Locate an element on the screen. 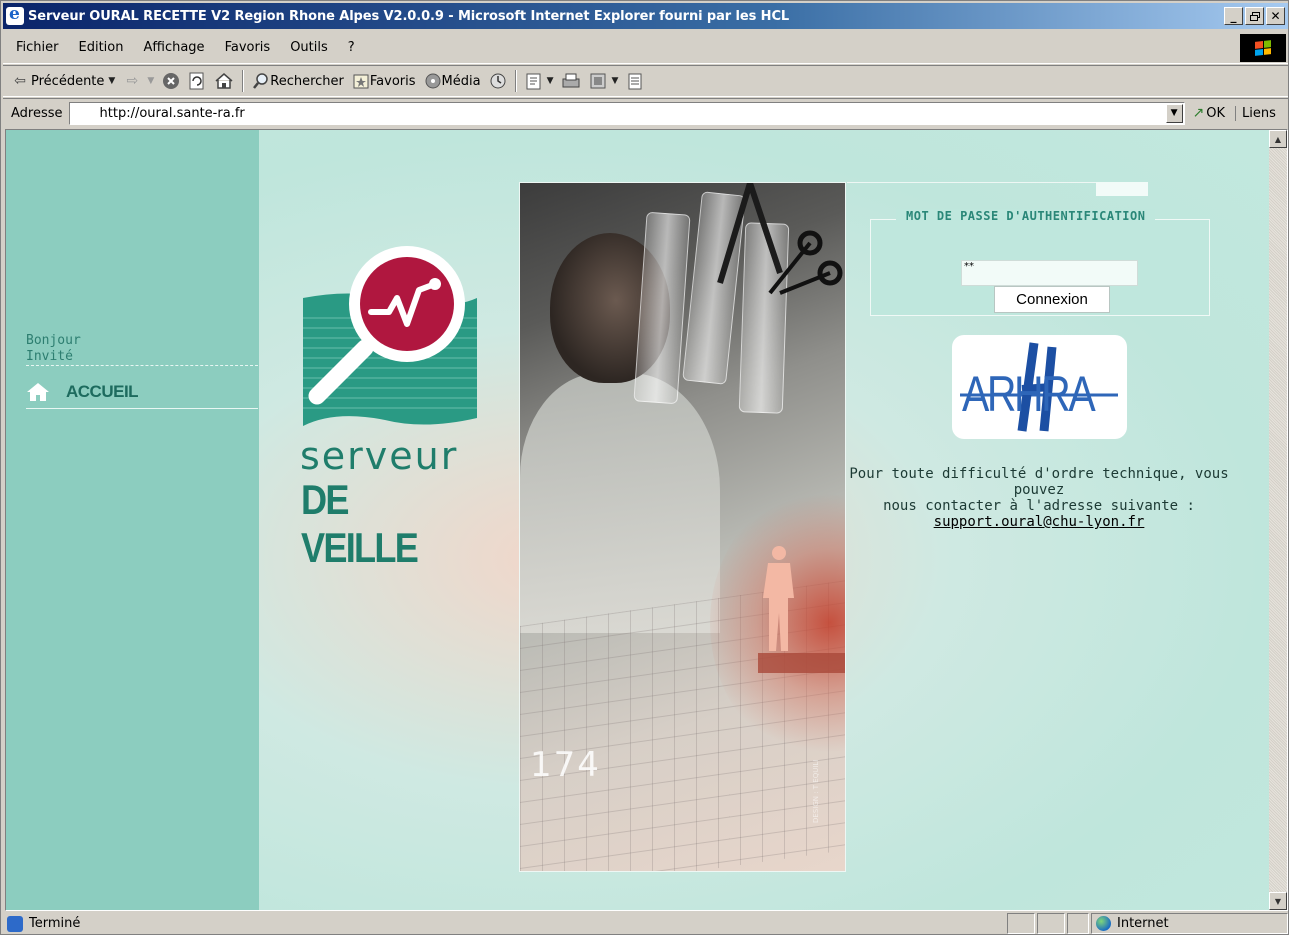 The height and width of the screenshot is (935, 1289). globe-icon is located at coordinates (1103, 923).